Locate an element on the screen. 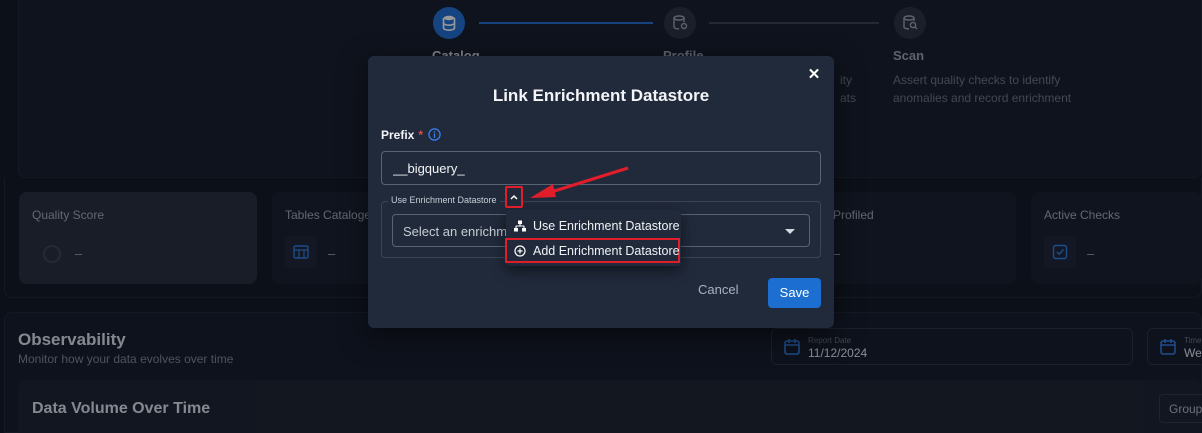 The width and height of the screenshot is (1202, 433). chevron-up-icon is located at coordinates (514, 197).